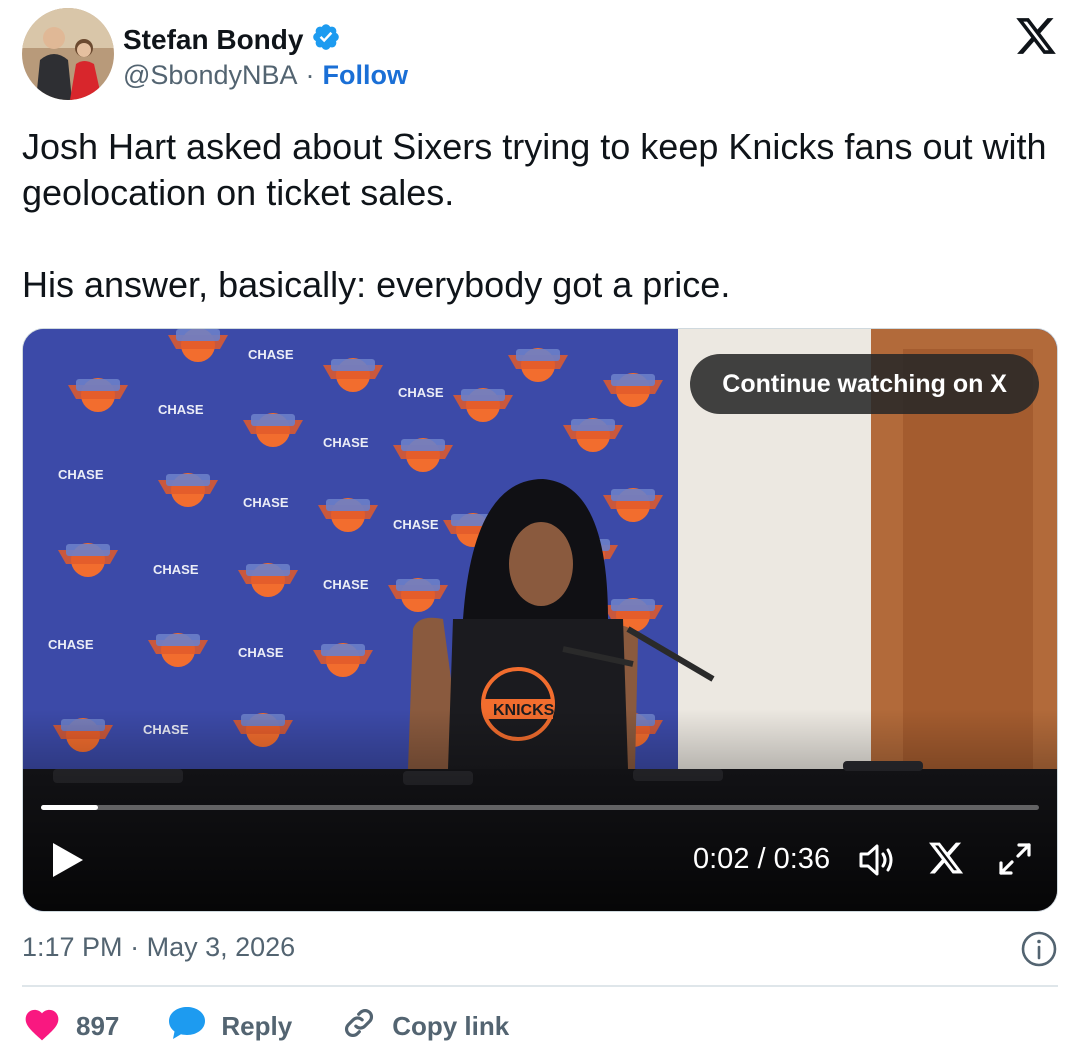 The width and height of the screenshot is (1080, 1054). What do you see at coordinates (257, 1025) in the screenshot?
I see `reply-label: Reply` at bounding box center [257, 1025].